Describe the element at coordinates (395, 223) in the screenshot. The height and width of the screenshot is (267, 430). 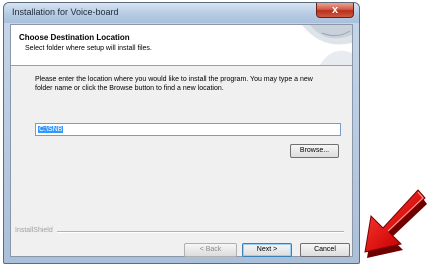
I see `red-pointer-arrow-icon` at that location.